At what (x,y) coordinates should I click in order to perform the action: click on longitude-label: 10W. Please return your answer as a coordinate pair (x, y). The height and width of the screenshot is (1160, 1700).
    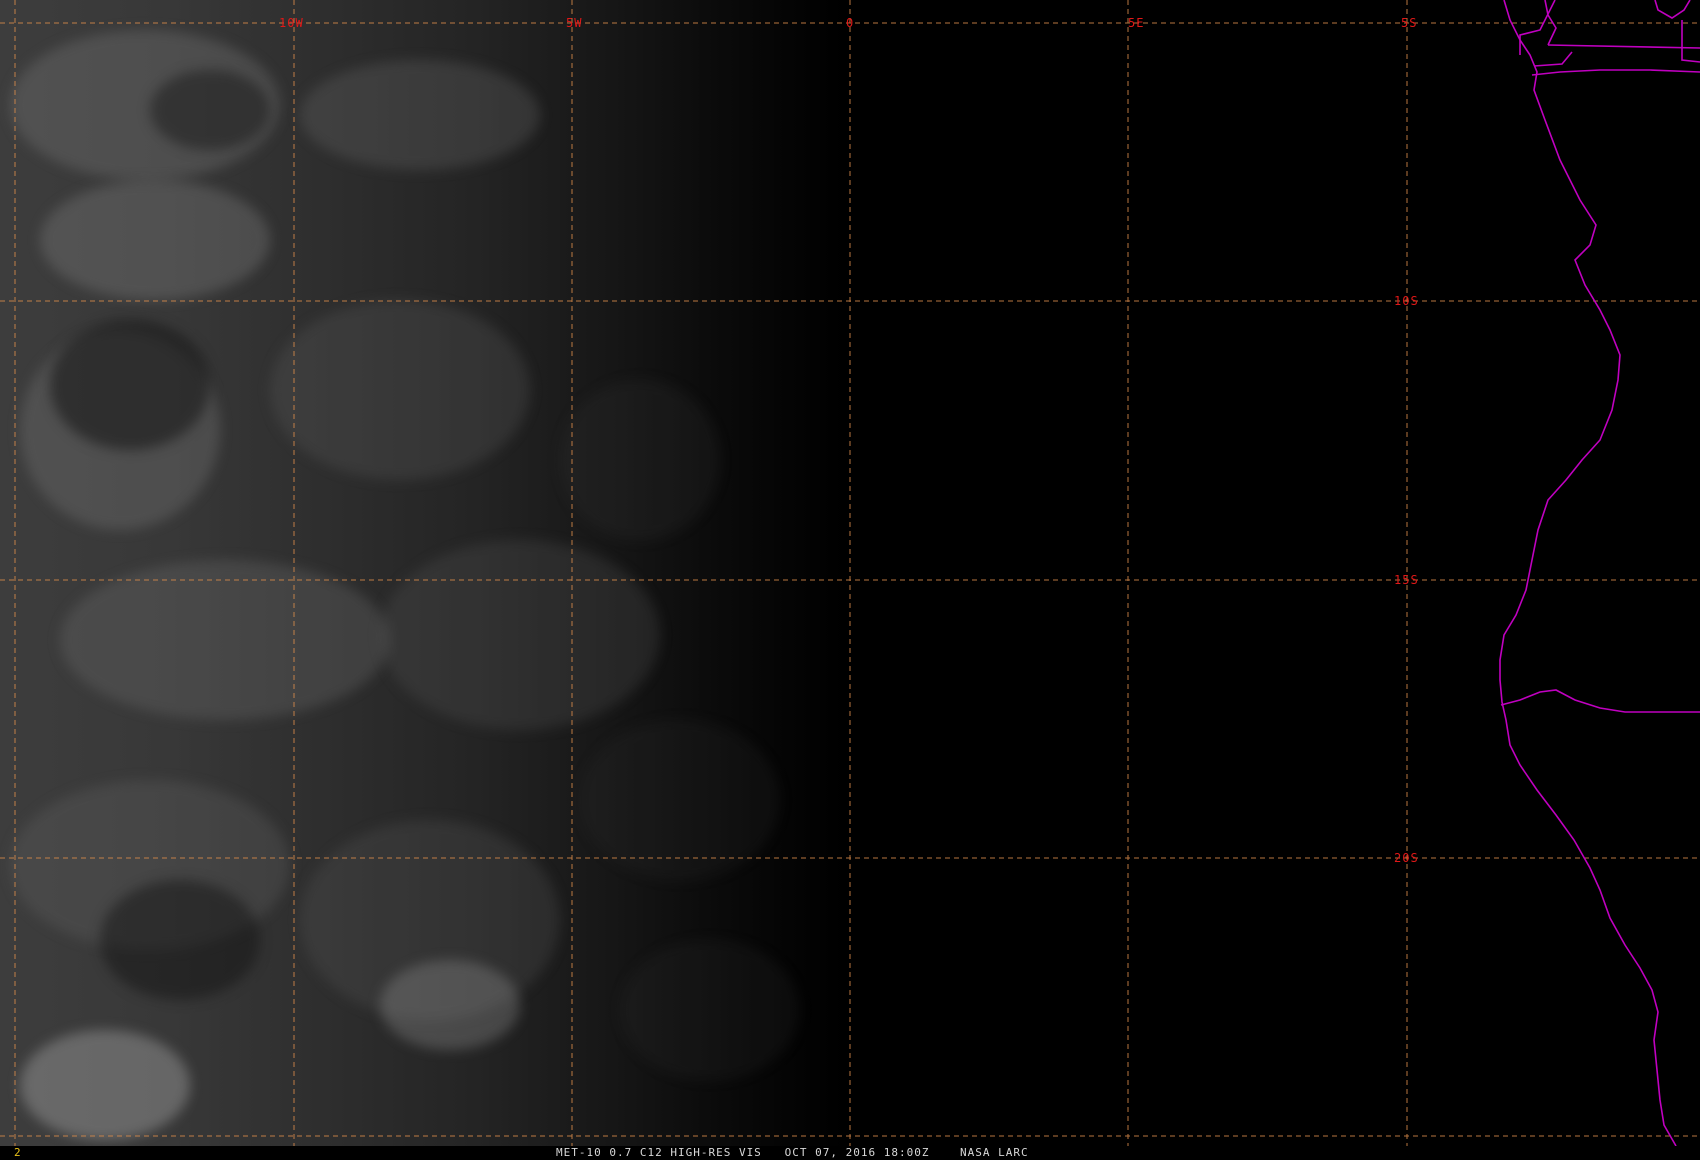
    Looking at the image, I should click on (291, 23).